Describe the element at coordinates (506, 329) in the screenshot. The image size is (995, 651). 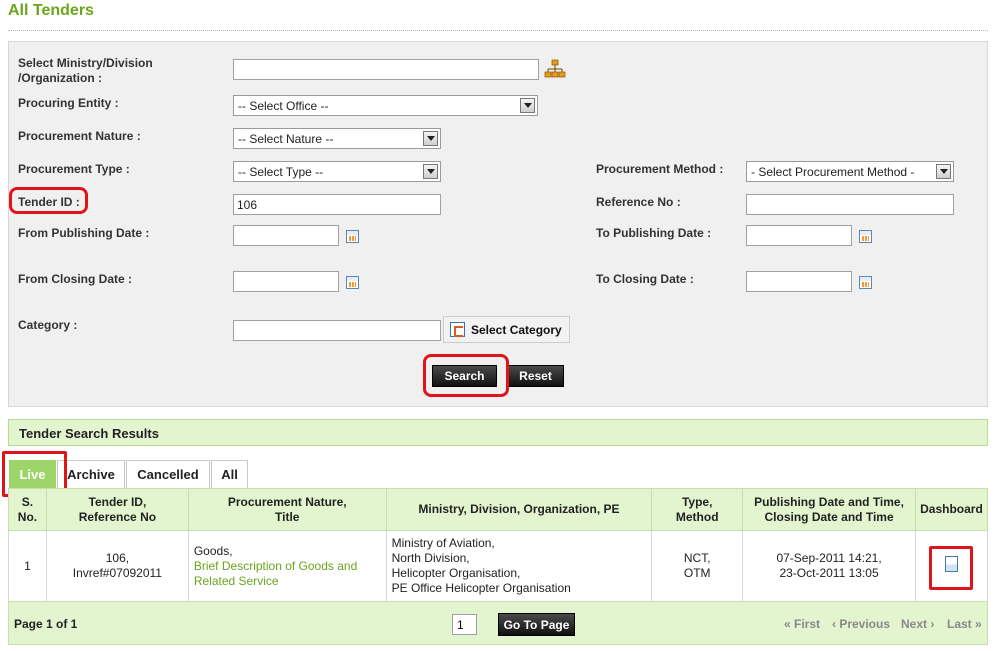
I see `select-category-button: Select Category` at that location.